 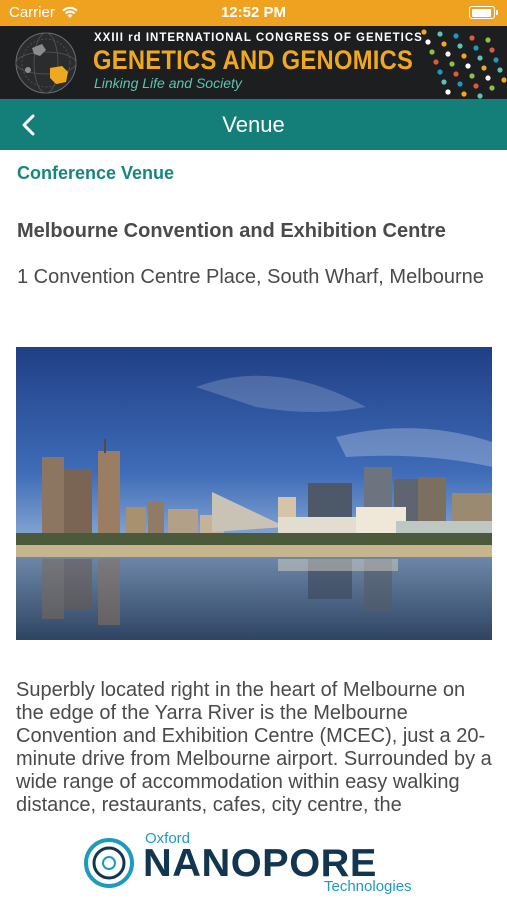 I want to click on banner-subtitle: Linking Life and Society, so click(x=168, y=83).